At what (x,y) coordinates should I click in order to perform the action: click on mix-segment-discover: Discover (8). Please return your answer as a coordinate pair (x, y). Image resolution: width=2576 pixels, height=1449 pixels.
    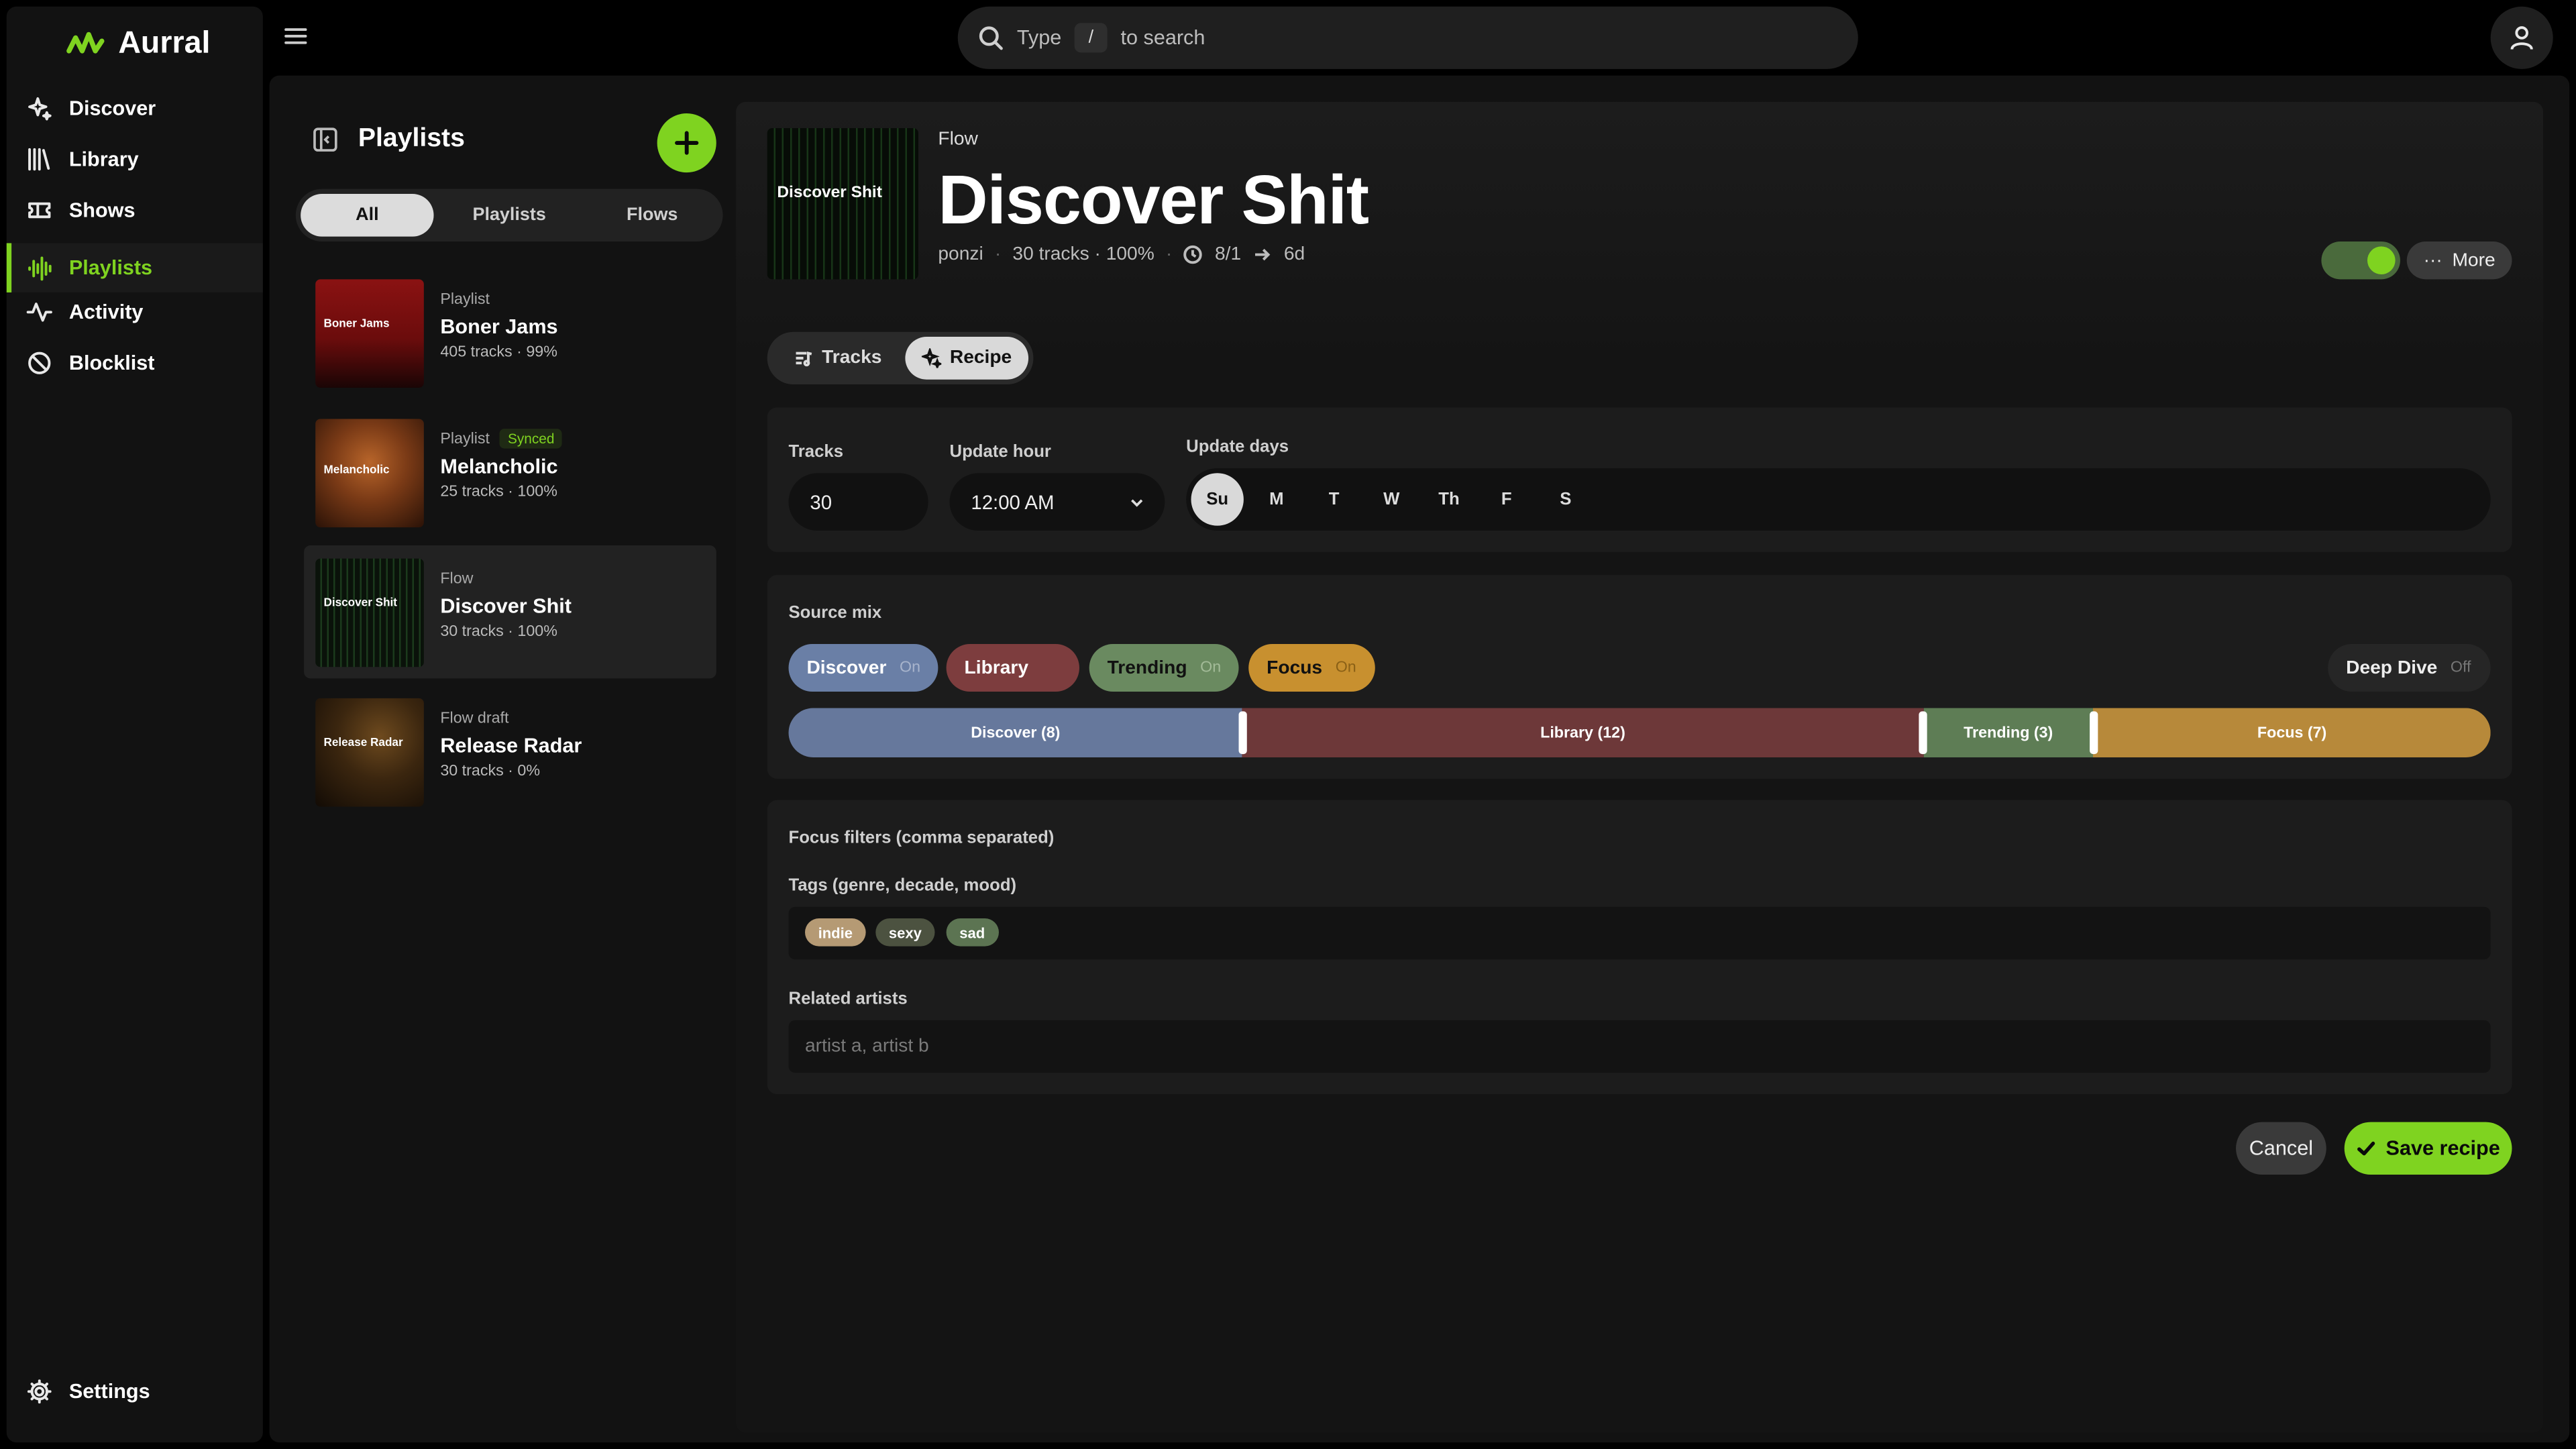
    Looking at the image, I should click on (1015, 732).